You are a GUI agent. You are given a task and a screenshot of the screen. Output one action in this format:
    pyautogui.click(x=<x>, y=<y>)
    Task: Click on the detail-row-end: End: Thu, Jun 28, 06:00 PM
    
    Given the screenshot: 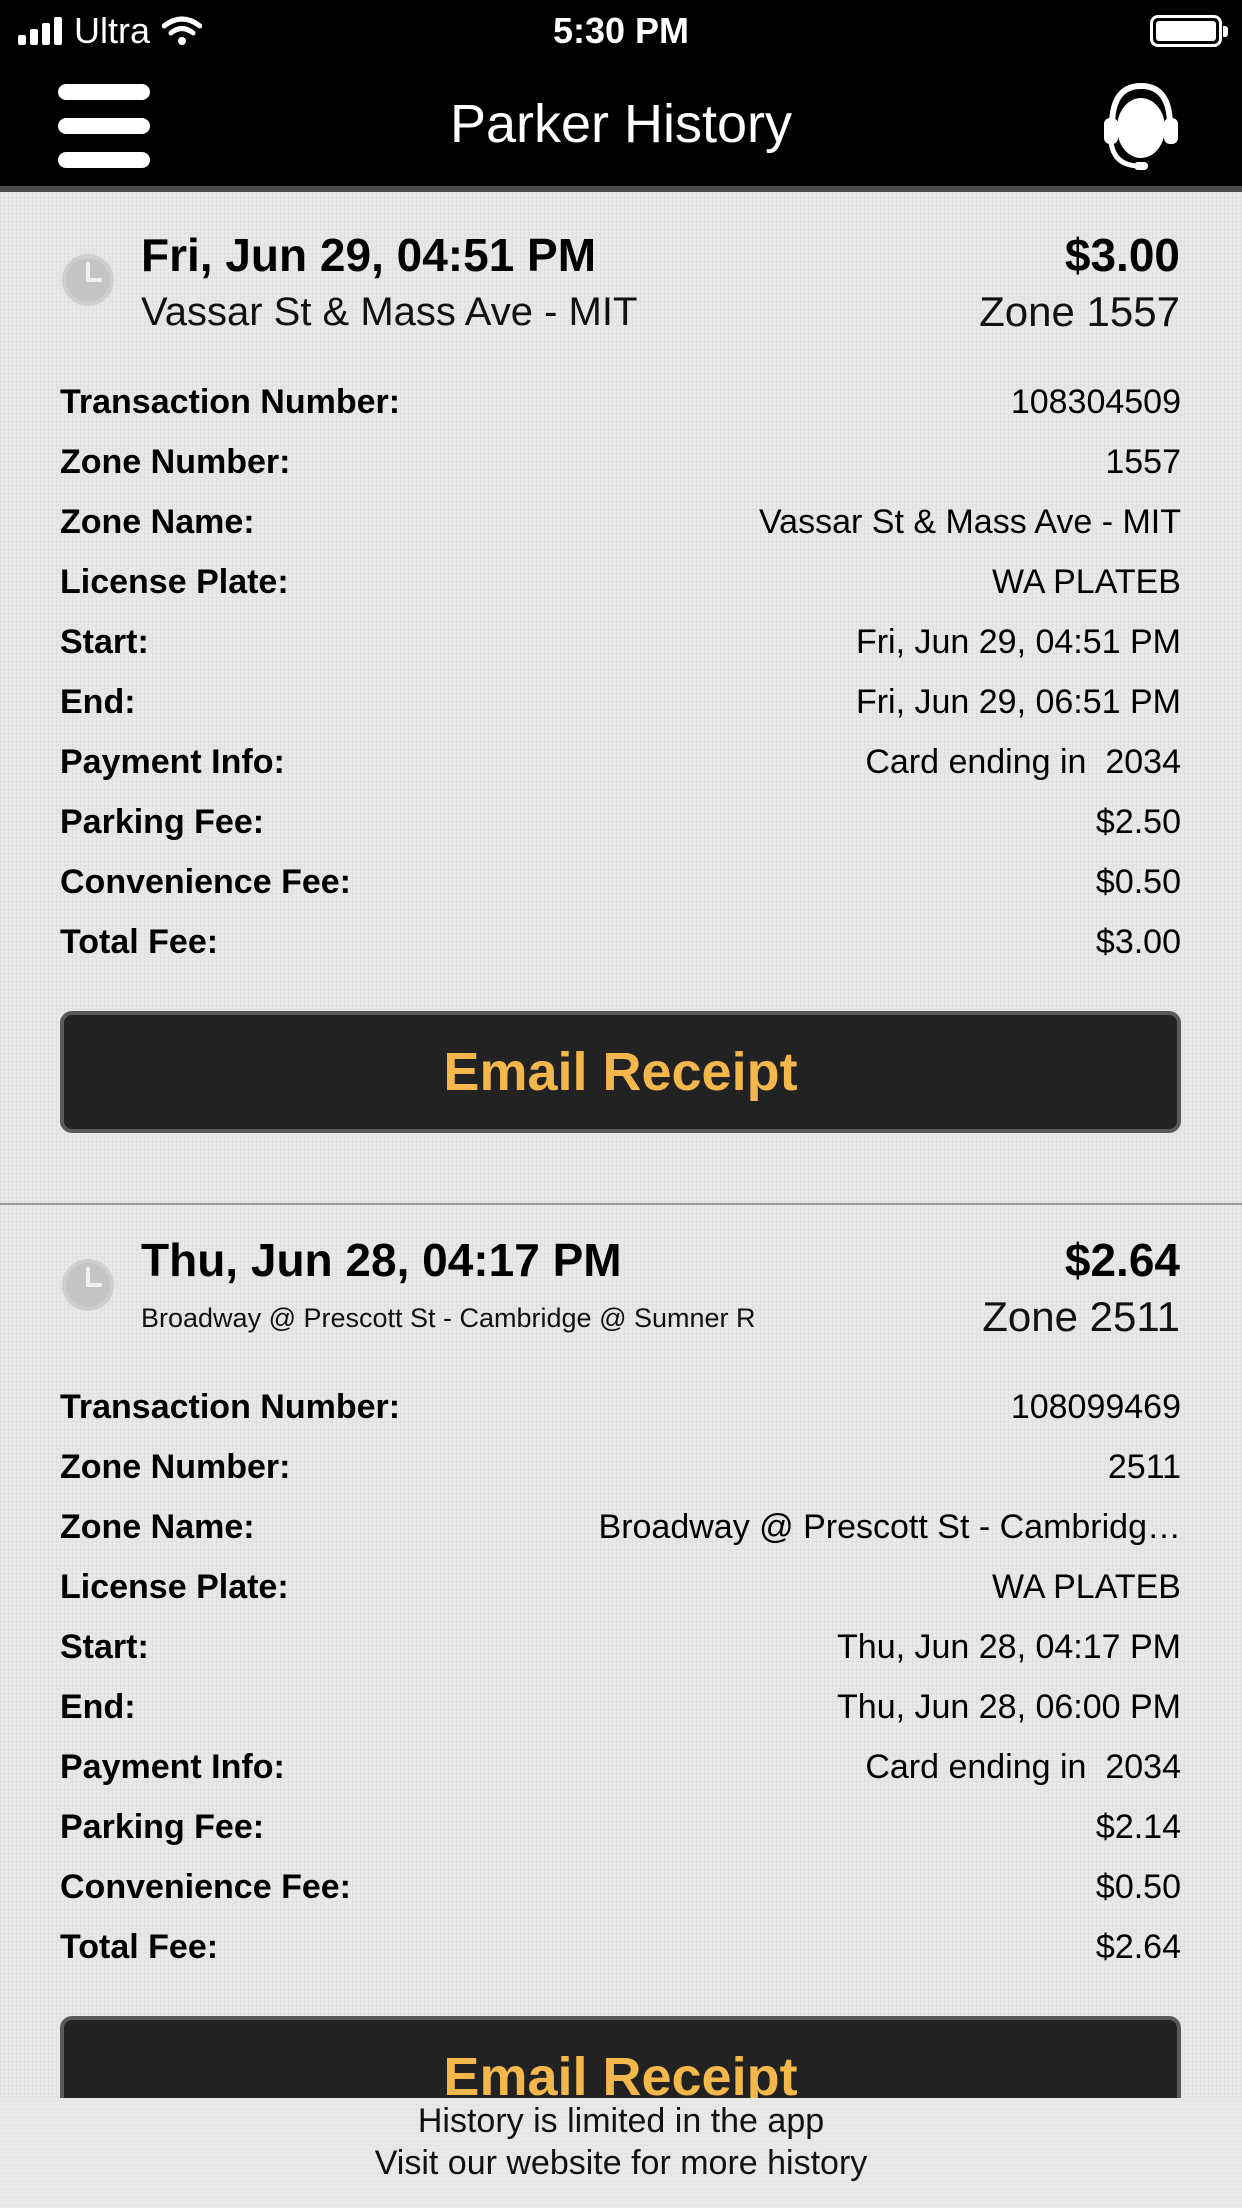 What is the action you would take?
    pyautogui.click(x=620, y=1707)
    